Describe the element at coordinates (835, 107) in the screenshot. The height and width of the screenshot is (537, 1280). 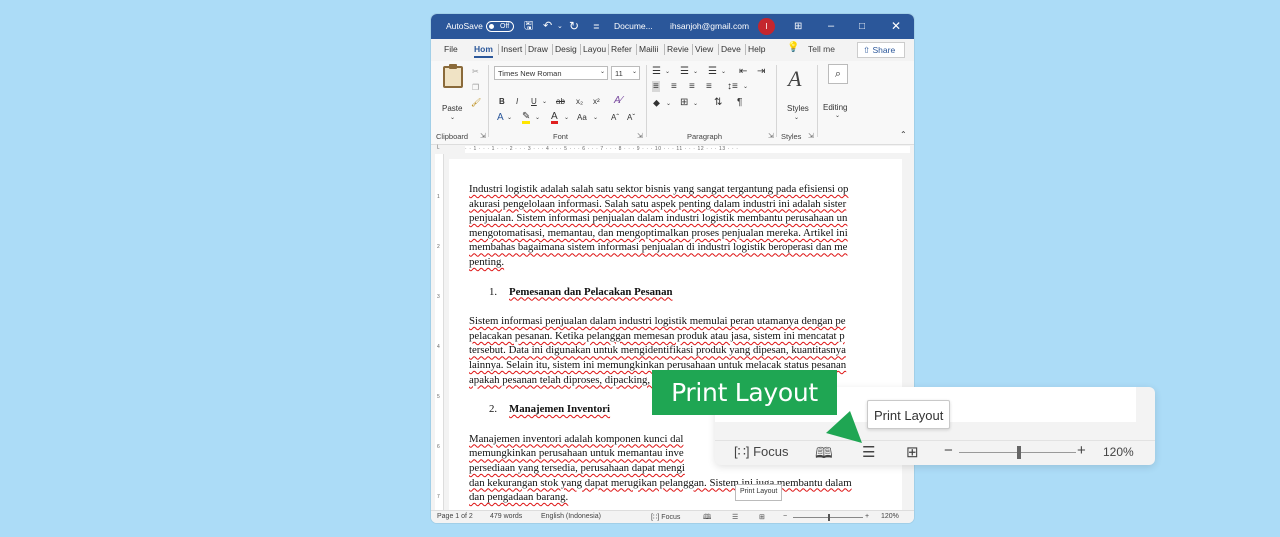
I see `editing-button: Editing` at that location.